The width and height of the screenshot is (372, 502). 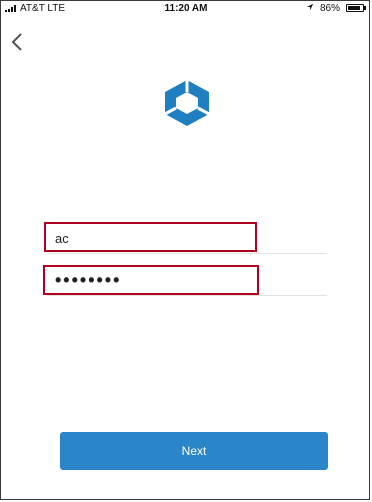 What do you see at coordinates (194, 451) in the screenshot?
I see `next-button: Next` at bounding box center [194, 451].